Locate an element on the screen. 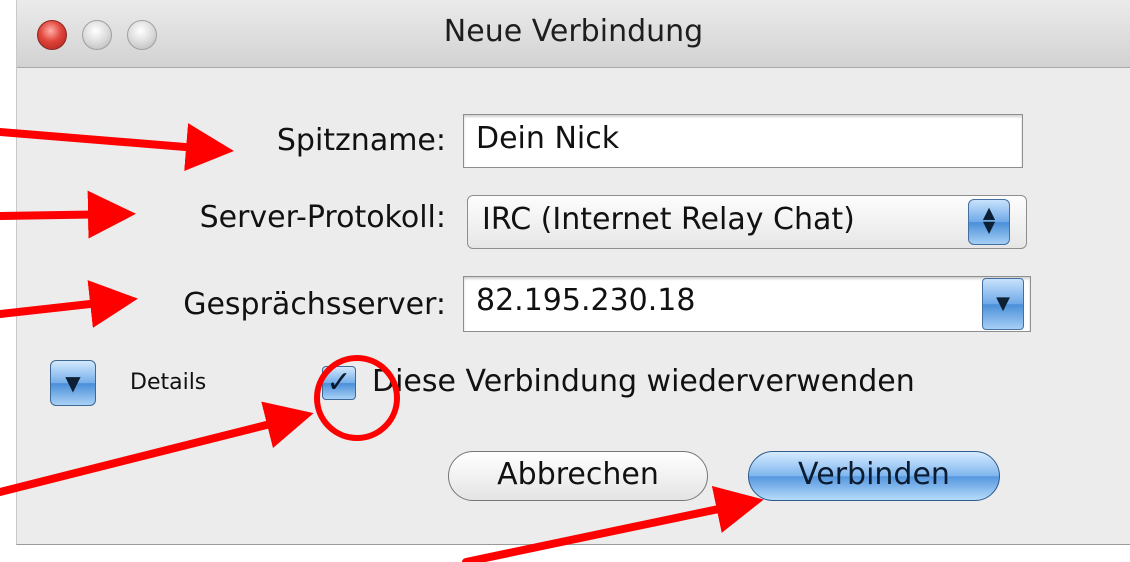 Image resolution: width=1130 pixels, height=562 pixels. window-title: Neue Verbindung is located at coordinates (573, 31).